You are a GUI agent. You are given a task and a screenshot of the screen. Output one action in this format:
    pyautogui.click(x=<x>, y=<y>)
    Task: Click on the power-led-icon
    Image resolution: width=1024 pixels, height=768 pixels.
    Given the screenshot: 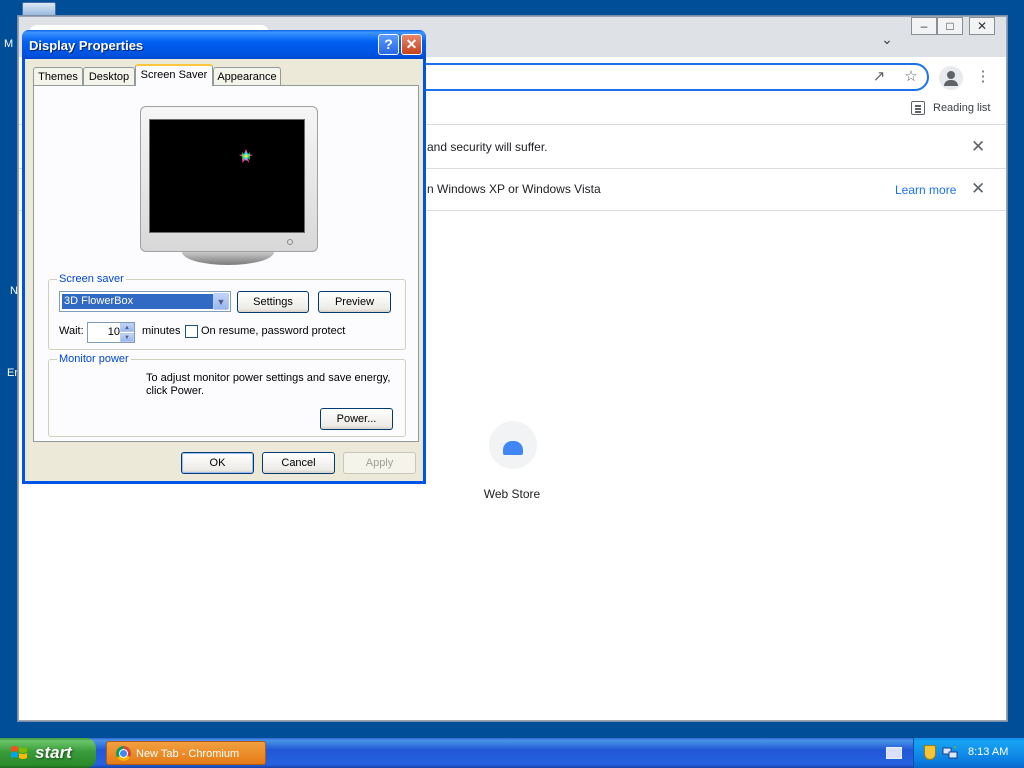 What is the action you would take?
    pyautogui.click(x=290, y=242)
    